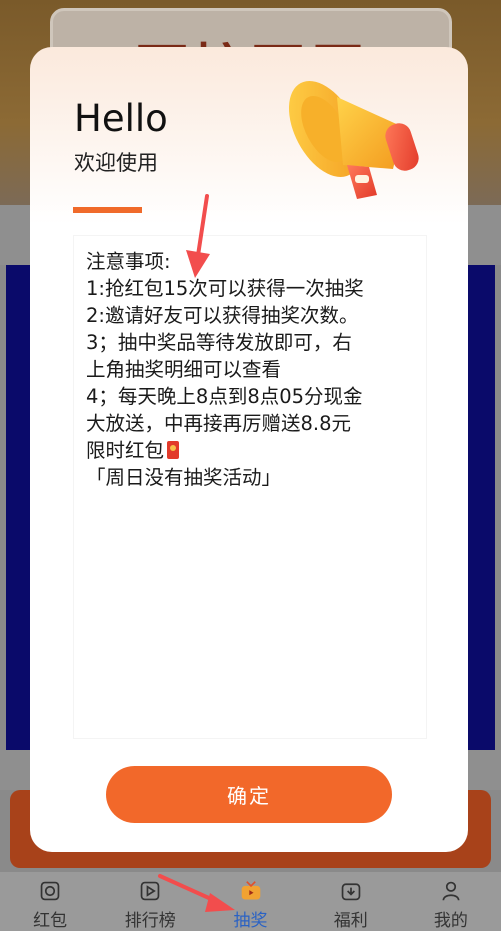 The height and width of the screenshot is (931, 501). What do you see at coordinates (249, 794) in the screenshot?
I see `confirm-button: 确定` at bounding box center [249, 794].